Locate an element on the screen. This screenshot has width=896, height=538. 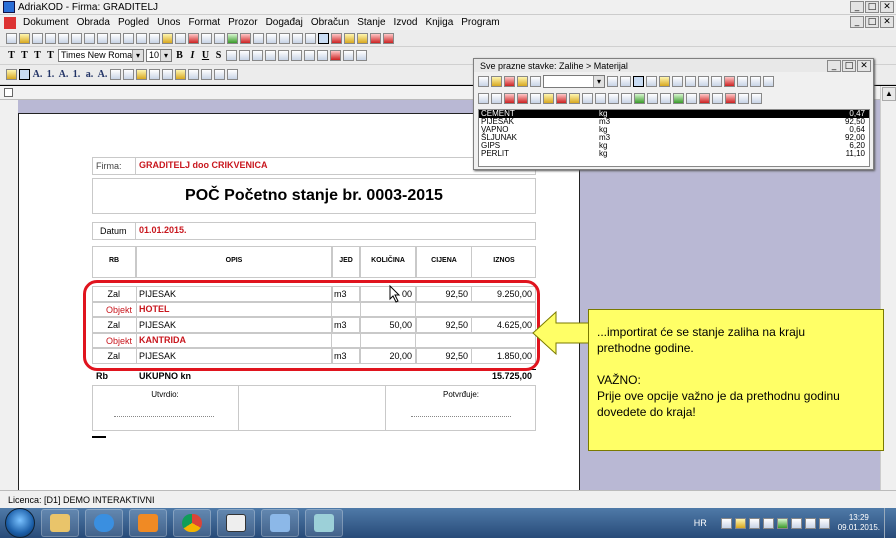
clock: 13:29 09.01.2015. is located at coordinates (859, 523).